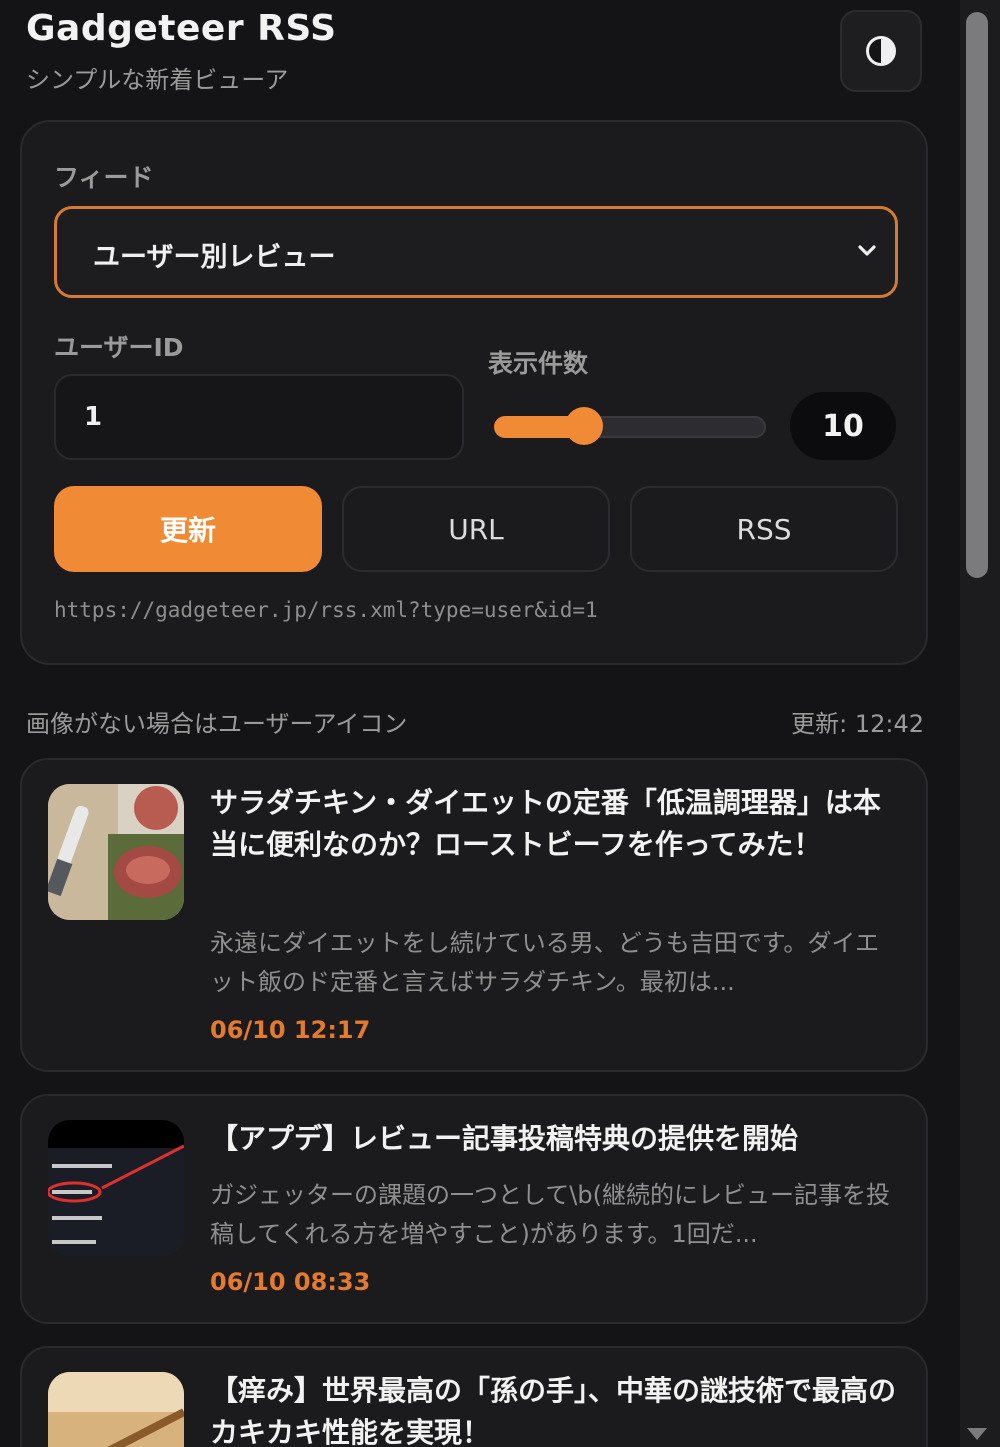 The width and height of the screenshot is (1000, 1447). What do you see at coordinates (583, 426) in the screenshot?
I see `slider-thumb` at bounding box center [583, 426].